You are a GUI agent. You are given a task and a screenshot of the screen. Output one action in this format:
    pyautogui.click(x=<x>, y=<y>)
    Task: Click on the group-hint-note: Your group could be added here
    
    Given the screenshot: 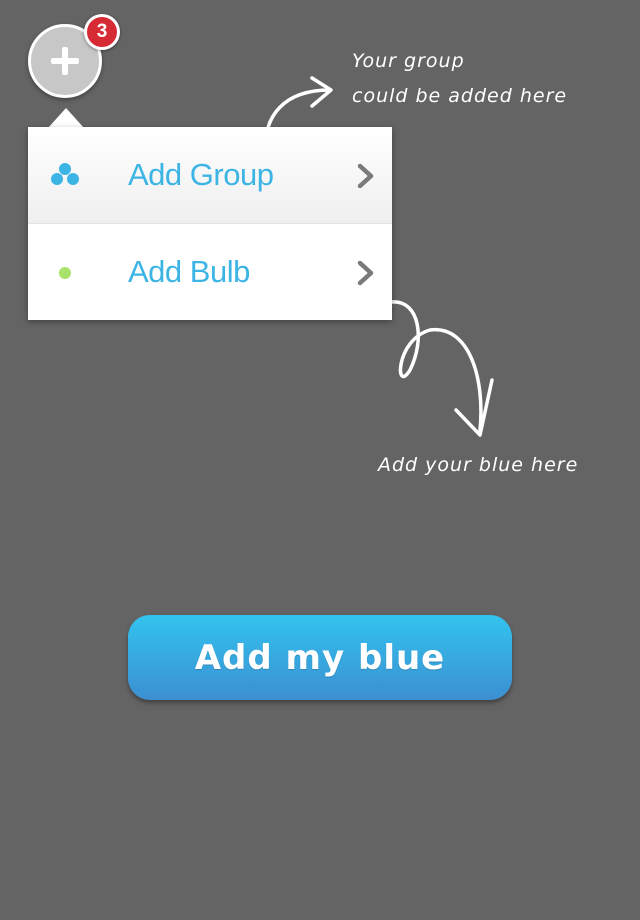 What is the action you would take?
    pyautogui.click(x=467, y=79)
    